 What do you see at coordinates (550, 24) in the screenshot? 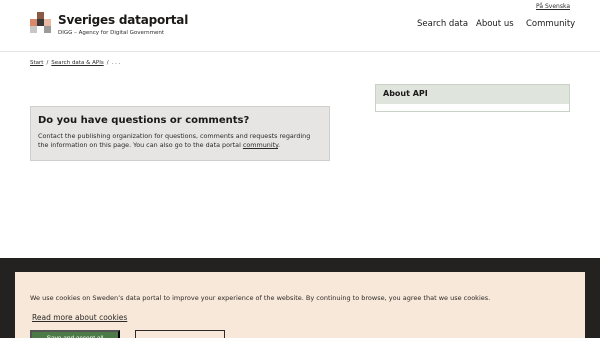
I see `nav-community: Community` at bounding box center [550, 24].